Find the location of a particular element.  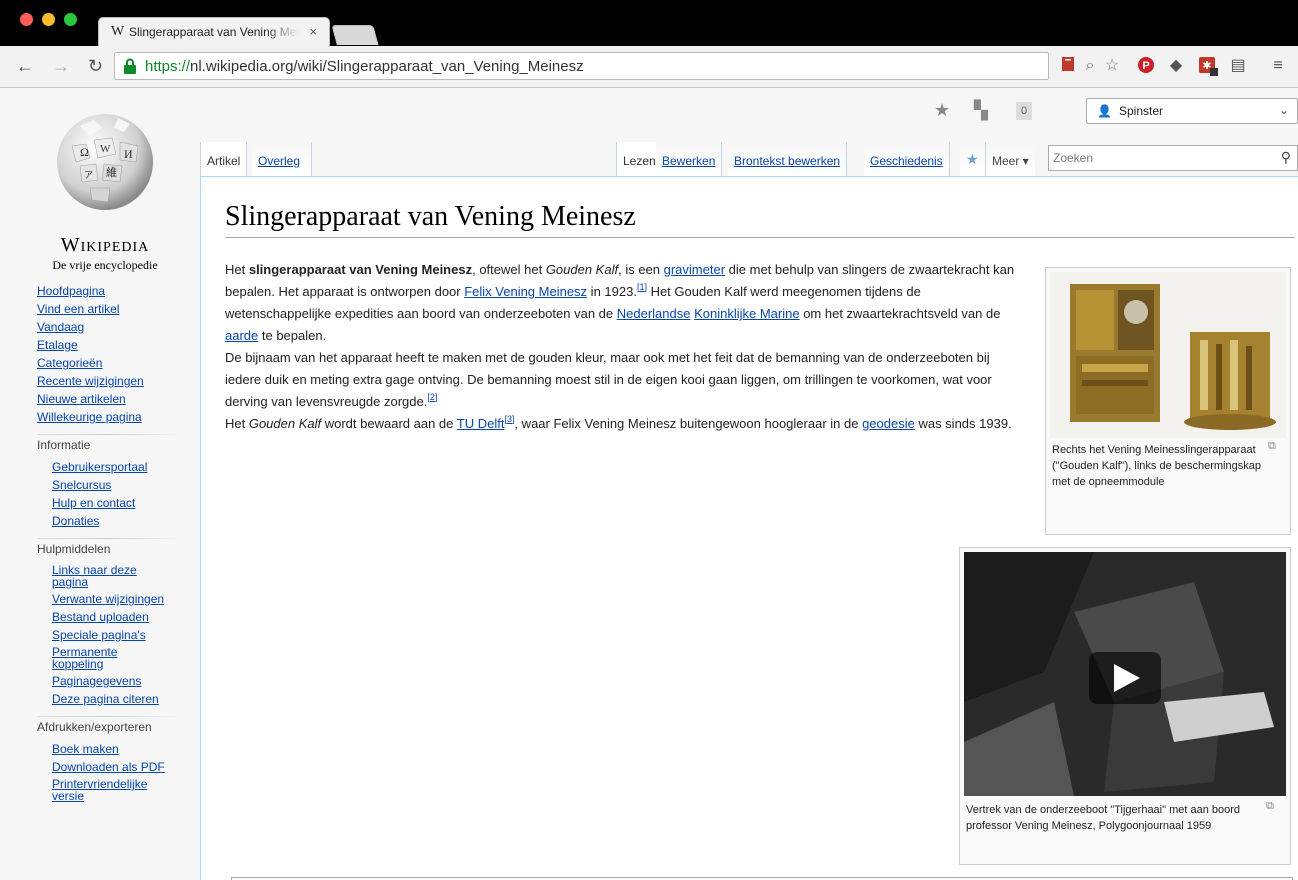

user-dropdown: 👤 Spinster ⌄ is located at coordinates (1192, 111).